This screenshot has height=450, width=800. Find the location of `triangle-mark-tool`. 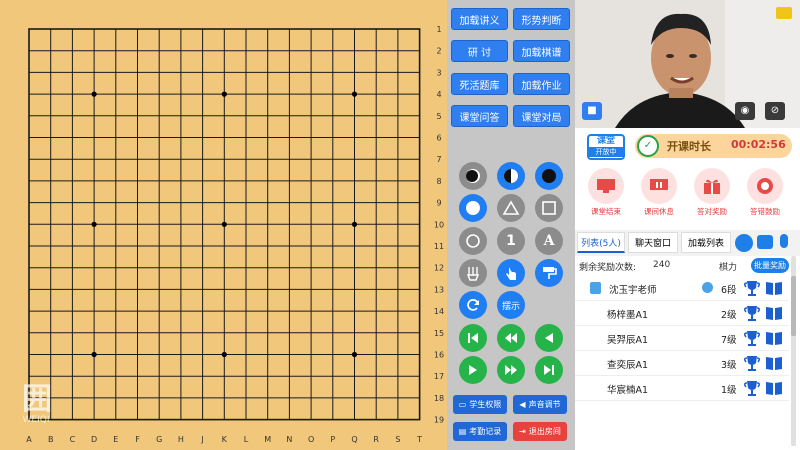

triangle-mark-tool is located at coordinates (511, 208).